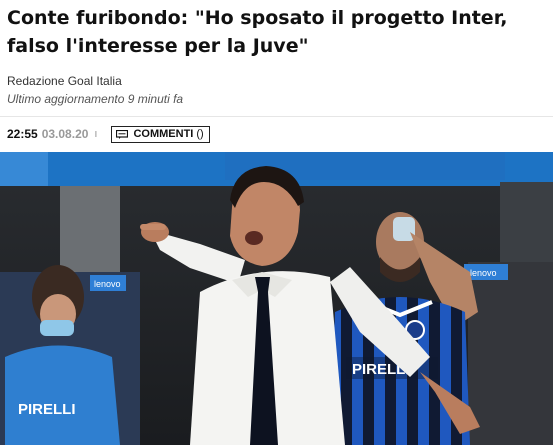  I want to click on comments-label: COMMENTI, so click(163, 134).